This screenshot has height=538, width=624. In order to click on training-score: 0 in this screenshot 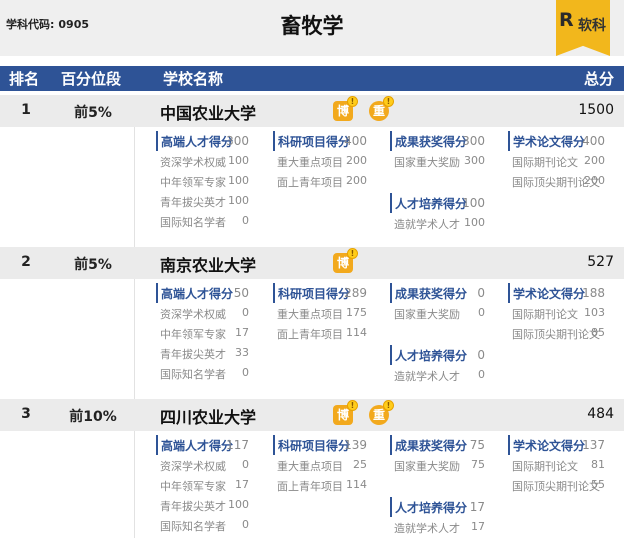, I will do `click(481, 355)`.